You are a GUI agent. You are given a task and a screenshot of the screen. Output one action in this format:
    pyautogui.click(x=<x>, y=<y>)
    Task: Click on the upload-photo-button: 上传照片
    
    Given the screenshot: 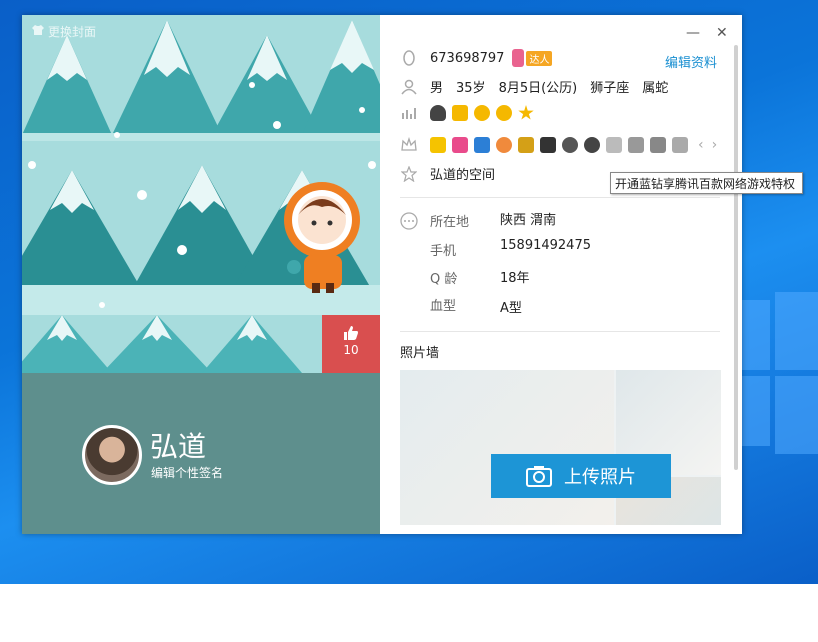 What is the action you would take?
    pyautogui.click(x=581, y=476)
    